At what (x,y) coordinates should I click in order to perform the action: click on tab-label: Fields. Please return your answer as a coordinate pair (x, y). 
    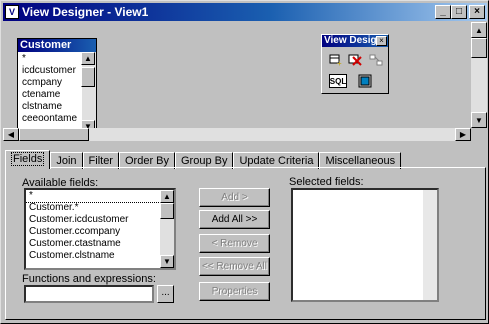
    Looking at the image, I should click on (28, 159).